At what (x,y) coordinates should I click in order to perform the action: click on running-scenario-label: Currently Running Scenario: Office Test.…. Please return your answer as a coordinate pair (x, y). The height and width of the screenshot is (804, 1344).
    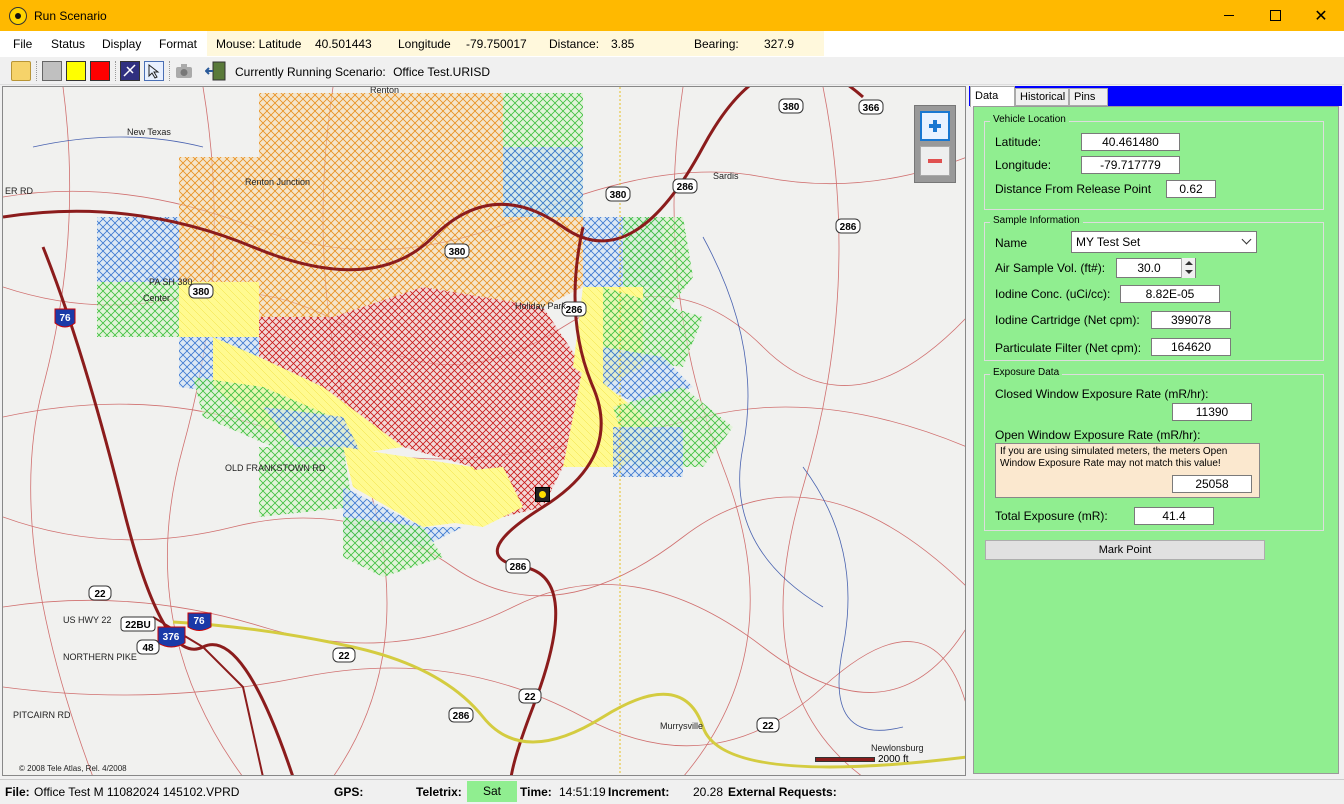
    Looking at the image, I should click on (362, 72).